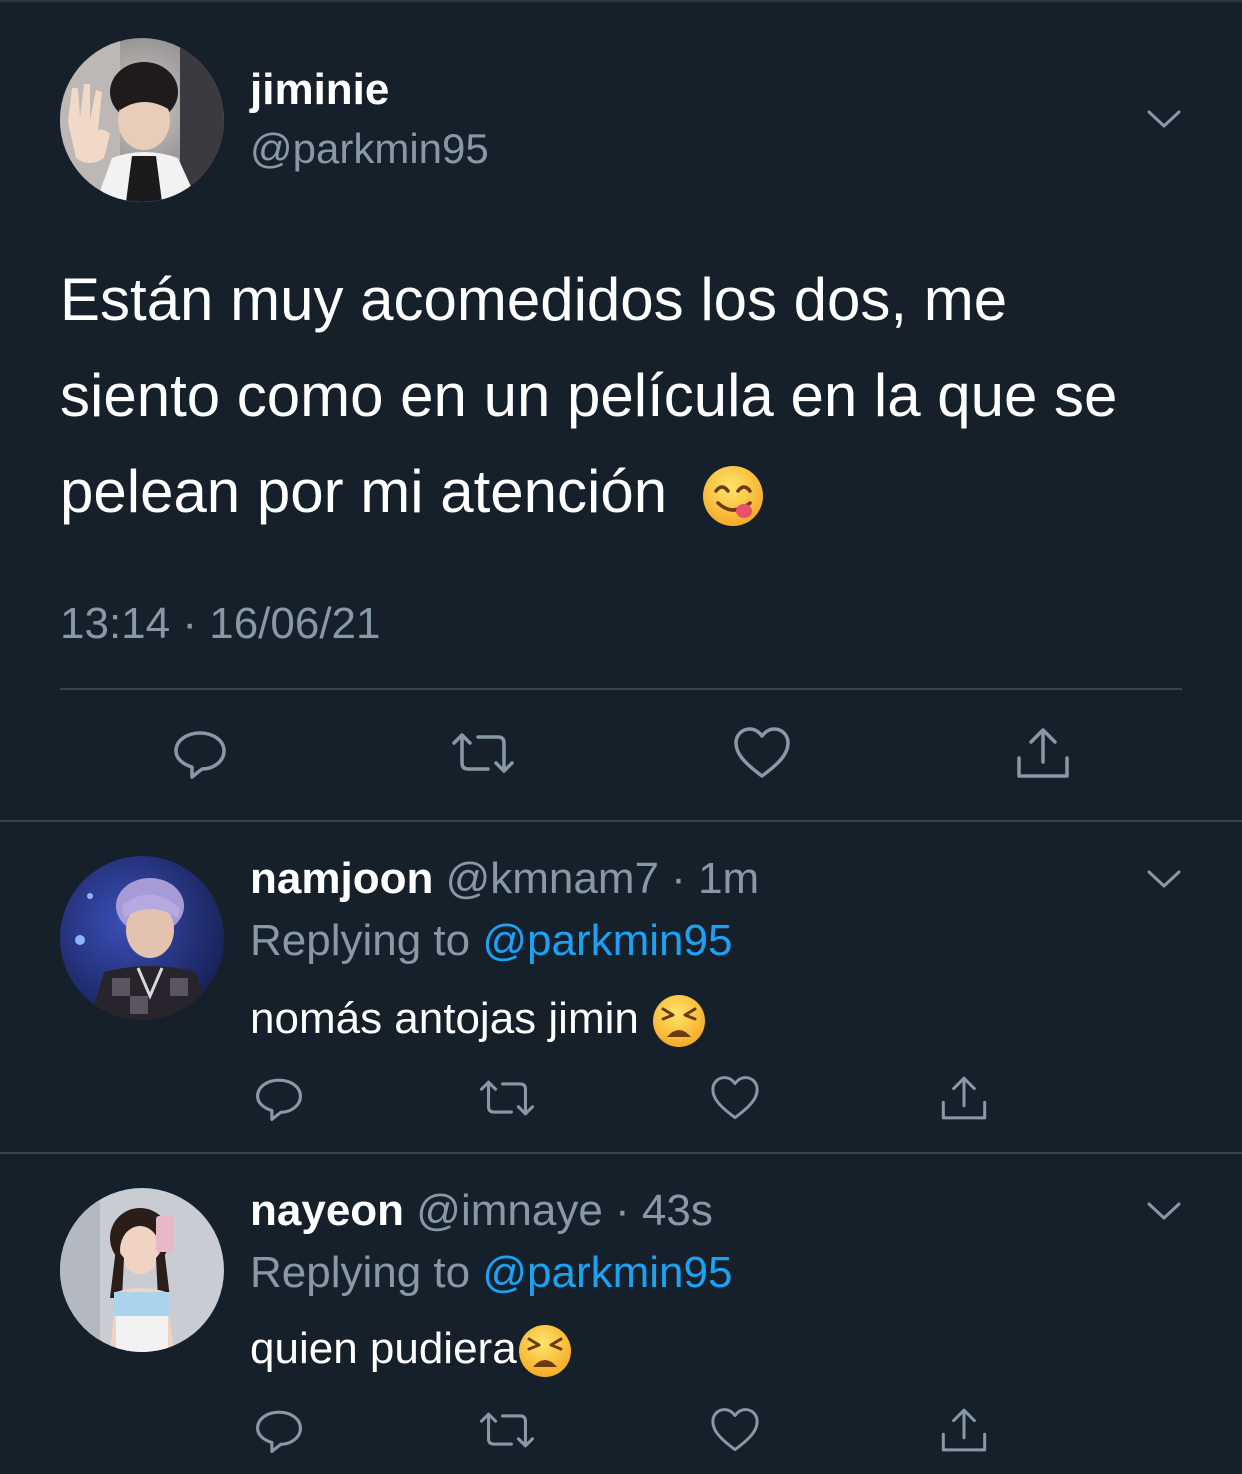 This screenshot has width=1242, height=1474. Describe the element at coordinates (677, 1210) in the screenshot. I see `reply-time: 43s` at that location.